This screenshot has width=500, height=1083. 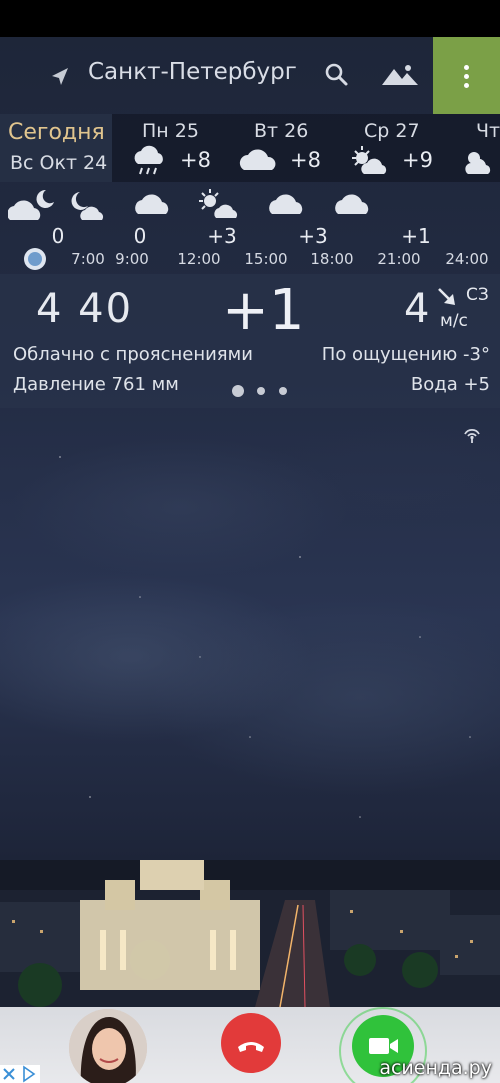 I want to click on wind-direction: СЗ, so click(x=477, y=295).